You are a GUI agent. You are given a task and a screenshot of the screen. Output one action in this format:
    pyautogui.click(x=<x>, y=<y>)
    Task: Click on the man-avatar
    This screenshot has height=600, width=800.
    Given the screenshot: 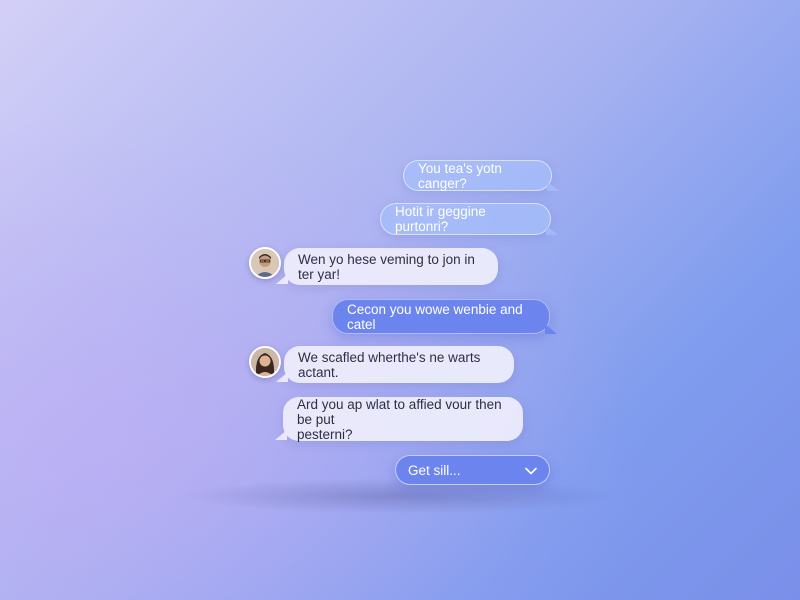 What is the action you would take?
    pyautogui.click(x=265, y=263)
    